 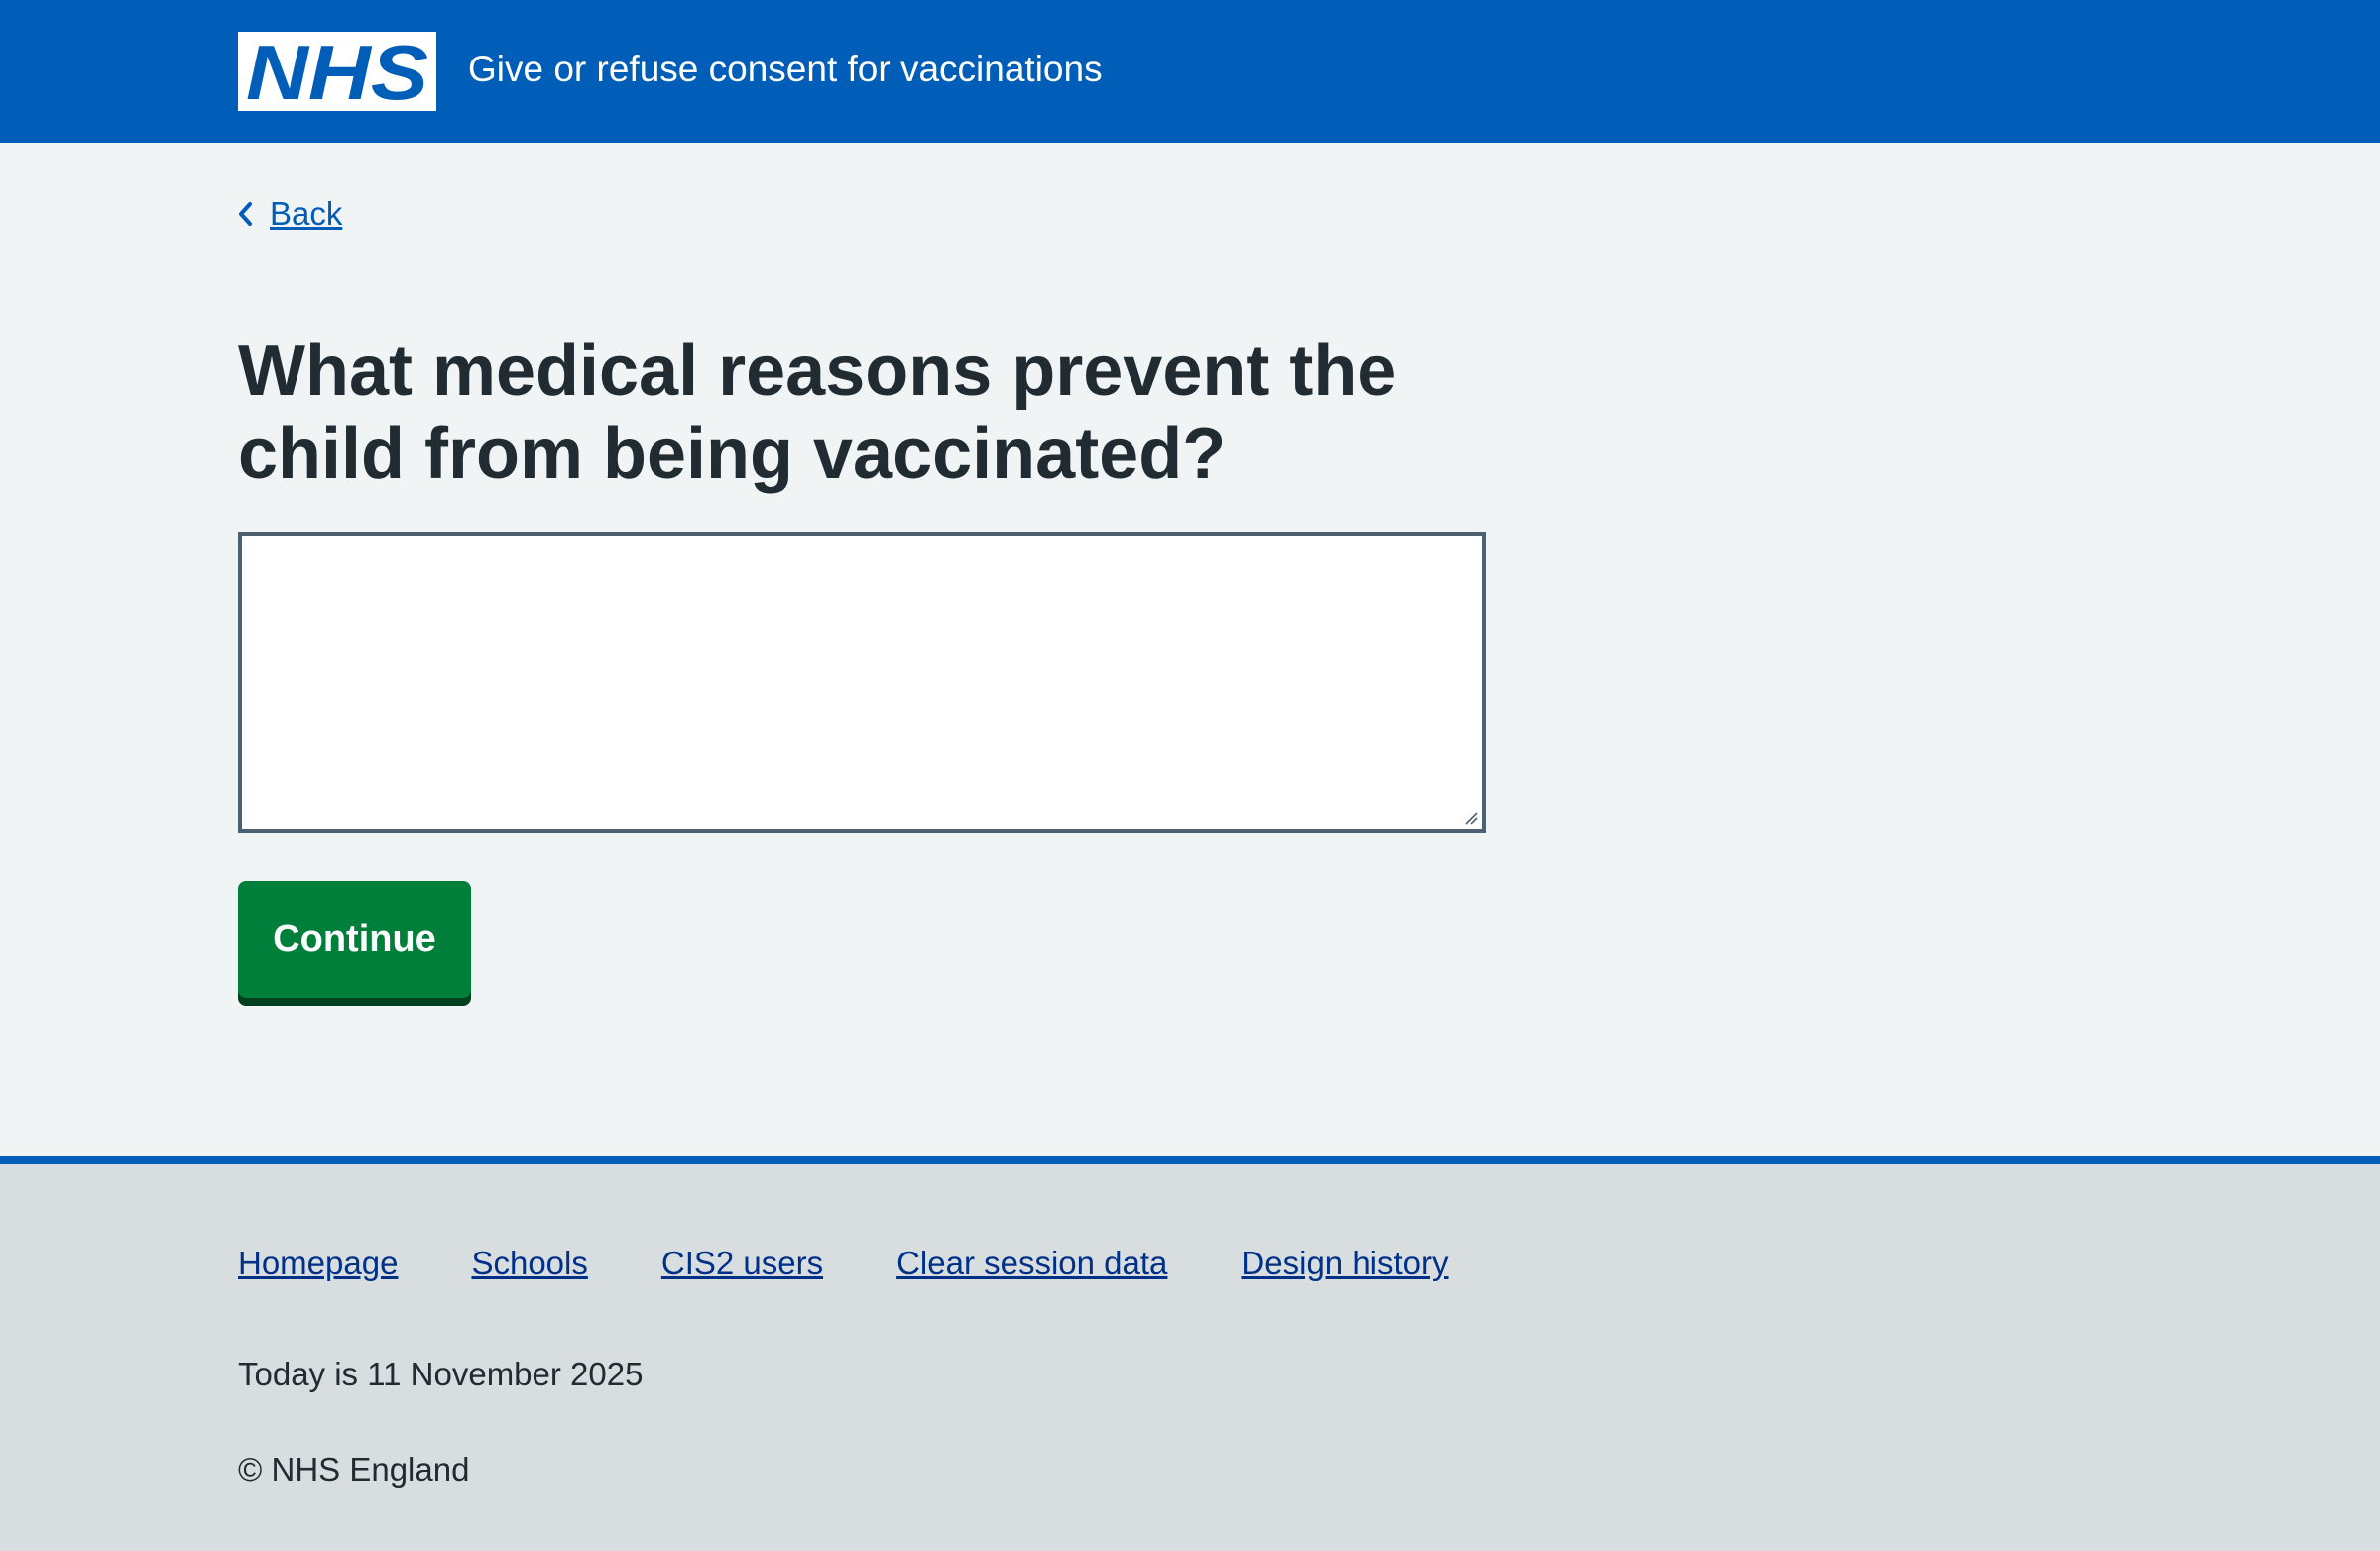 I want to click on continue-button: Continue, so click(x=354, y=939).